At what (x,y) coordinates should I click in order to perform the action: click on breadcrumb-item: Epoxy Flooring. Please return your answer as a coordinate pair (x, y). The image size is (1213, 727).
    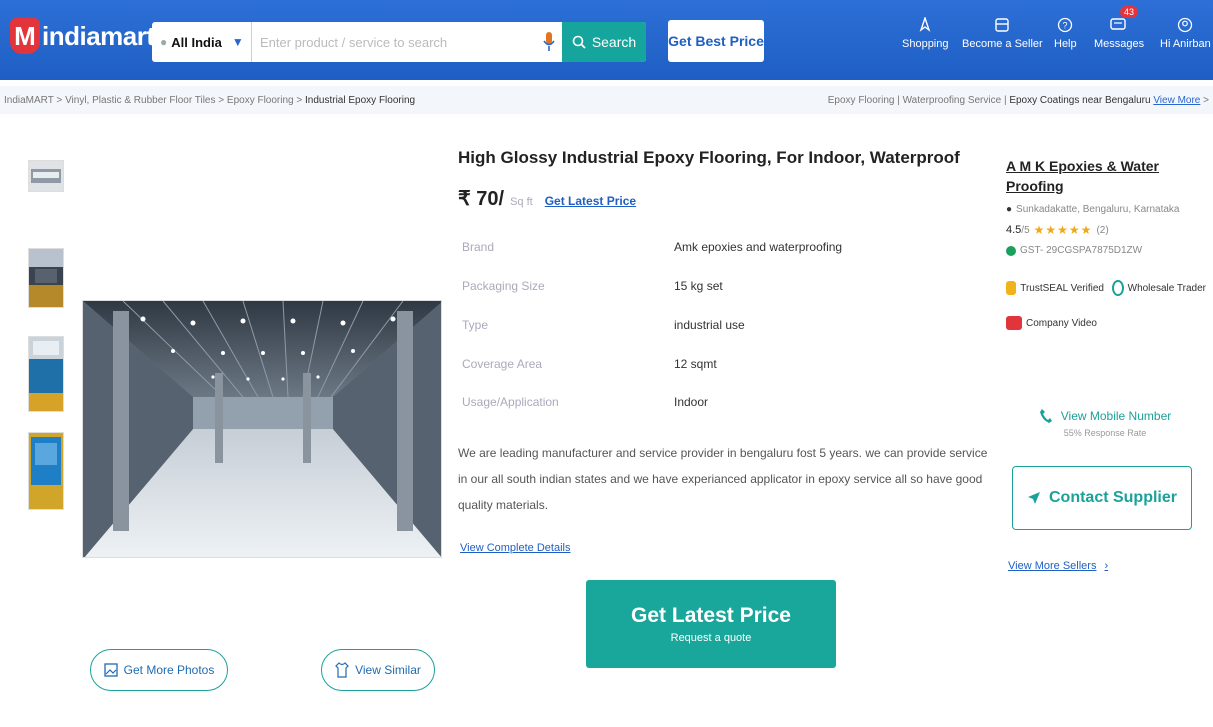
    Looking at the image, I should click on (260, 100).